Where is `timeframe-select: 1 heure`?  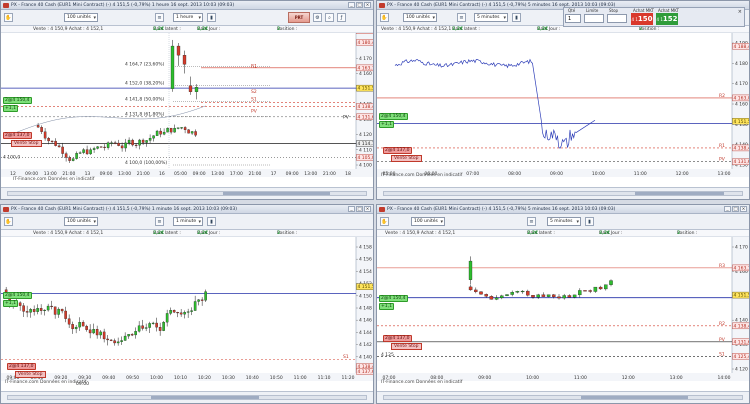 timeframe-select: 1 heure is located at coordinates (188, 17).